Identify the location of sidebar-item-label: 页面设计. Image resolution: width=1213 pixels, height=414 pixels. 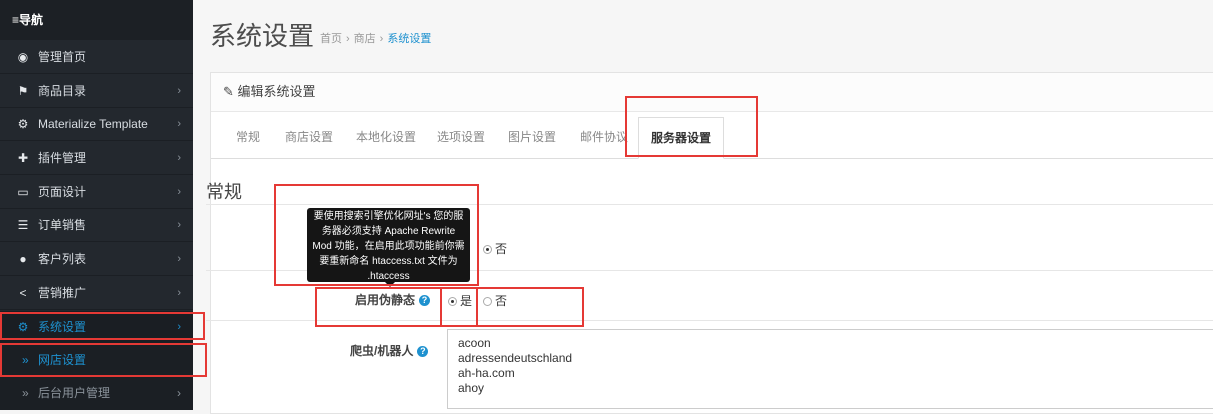
(62, 192).